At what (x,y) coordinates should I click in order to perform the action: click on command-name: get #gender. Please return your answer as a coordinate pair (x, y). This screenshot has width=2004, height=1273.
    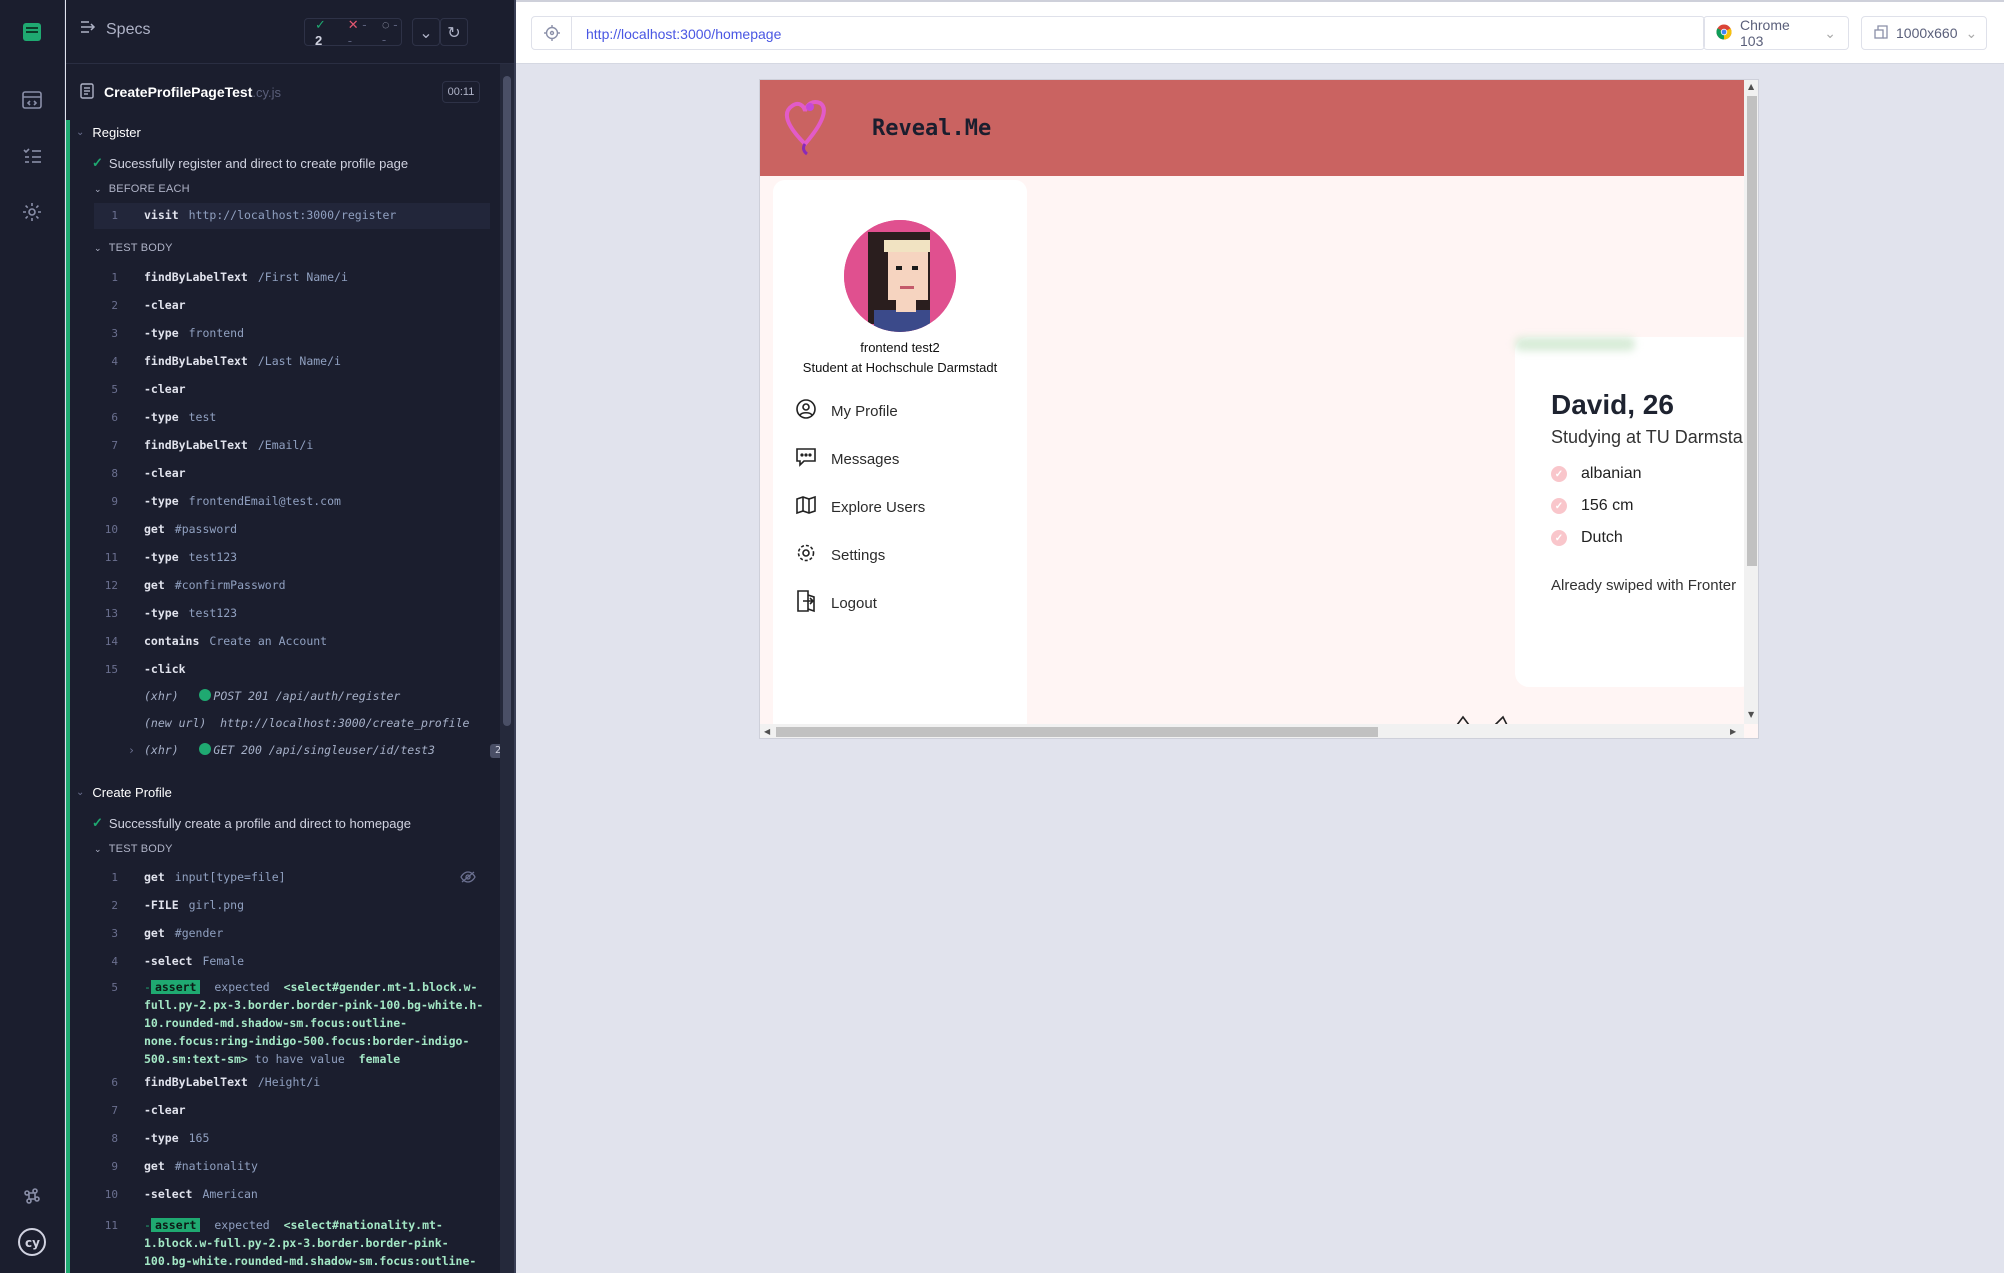
    Looking at the image, I should click on (184, 933).